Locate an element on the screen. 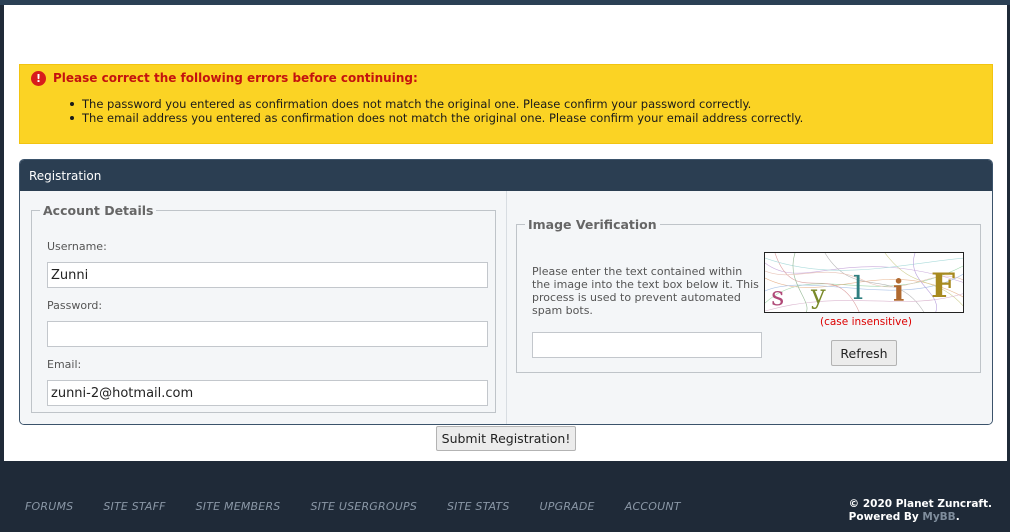 The width and height of the screenshot is (1010, 532). username-input is located at coordinates (267, 275).